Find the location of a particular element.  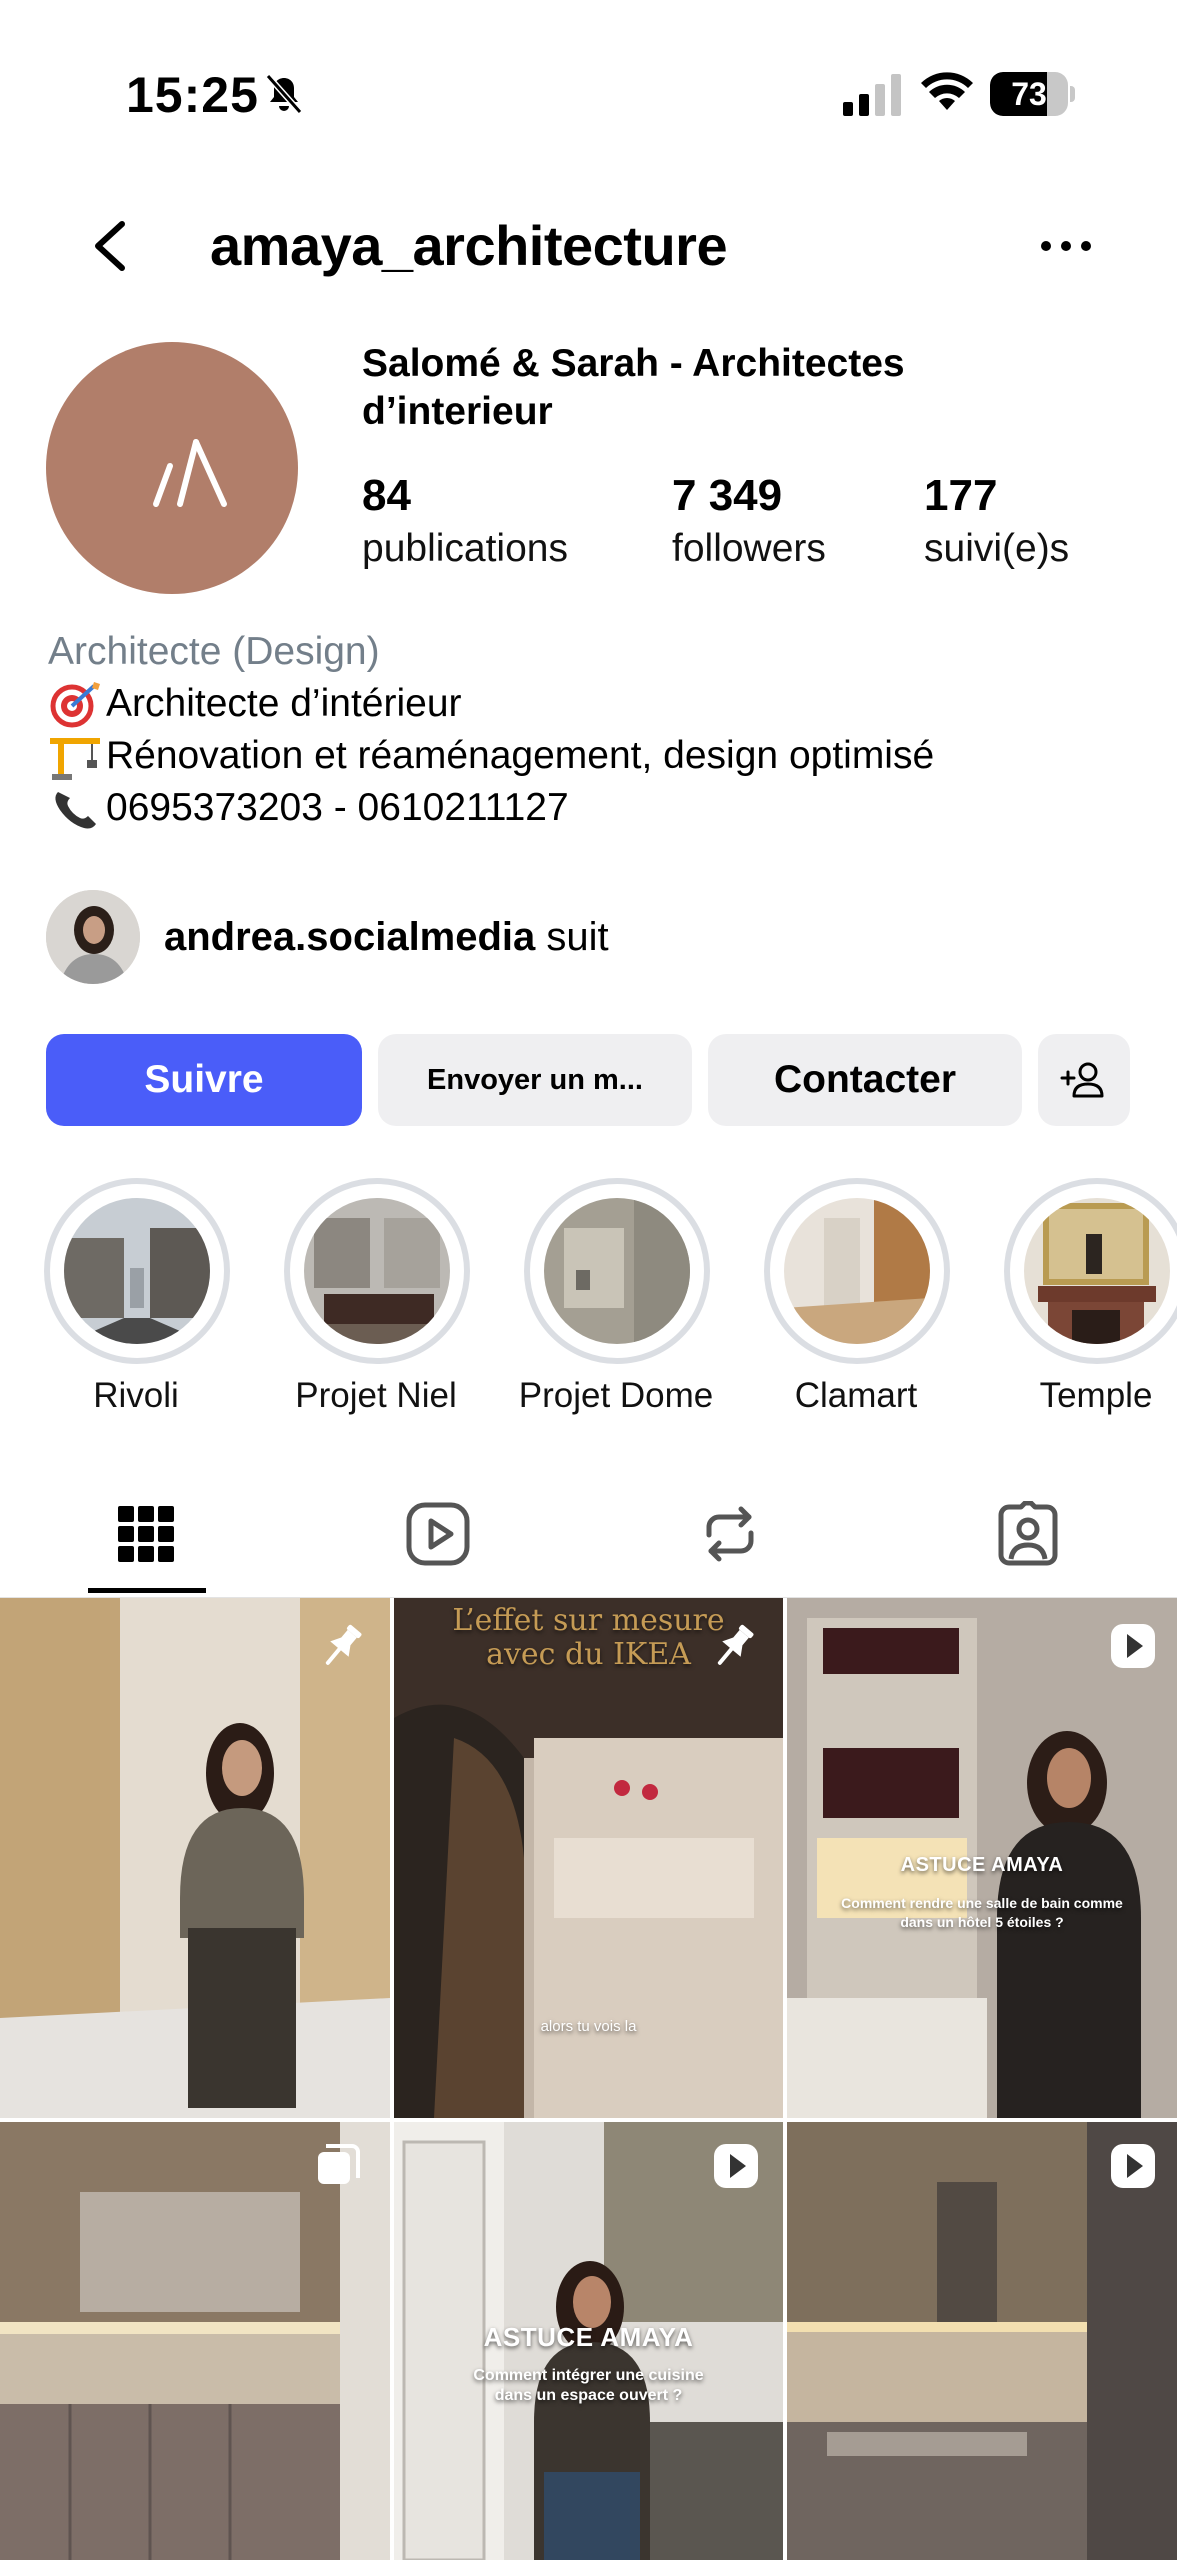

stat-value: 84 is located at coordinates (386, 495).